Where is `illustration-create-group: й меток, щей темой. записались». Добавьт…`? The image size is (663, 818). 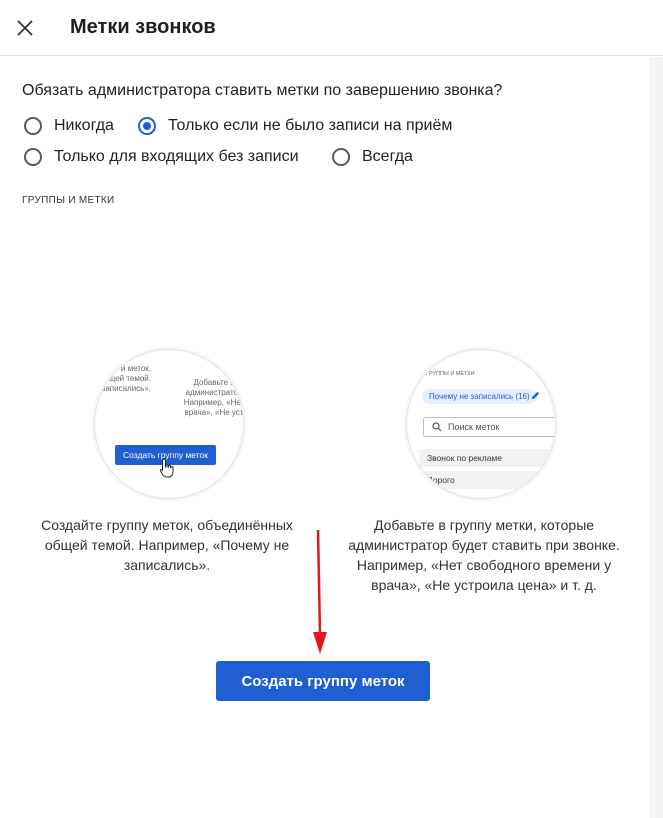 illustration-create-group: й меток, щей темой. записались». Добавьт… is located at coordinates (169, 424).